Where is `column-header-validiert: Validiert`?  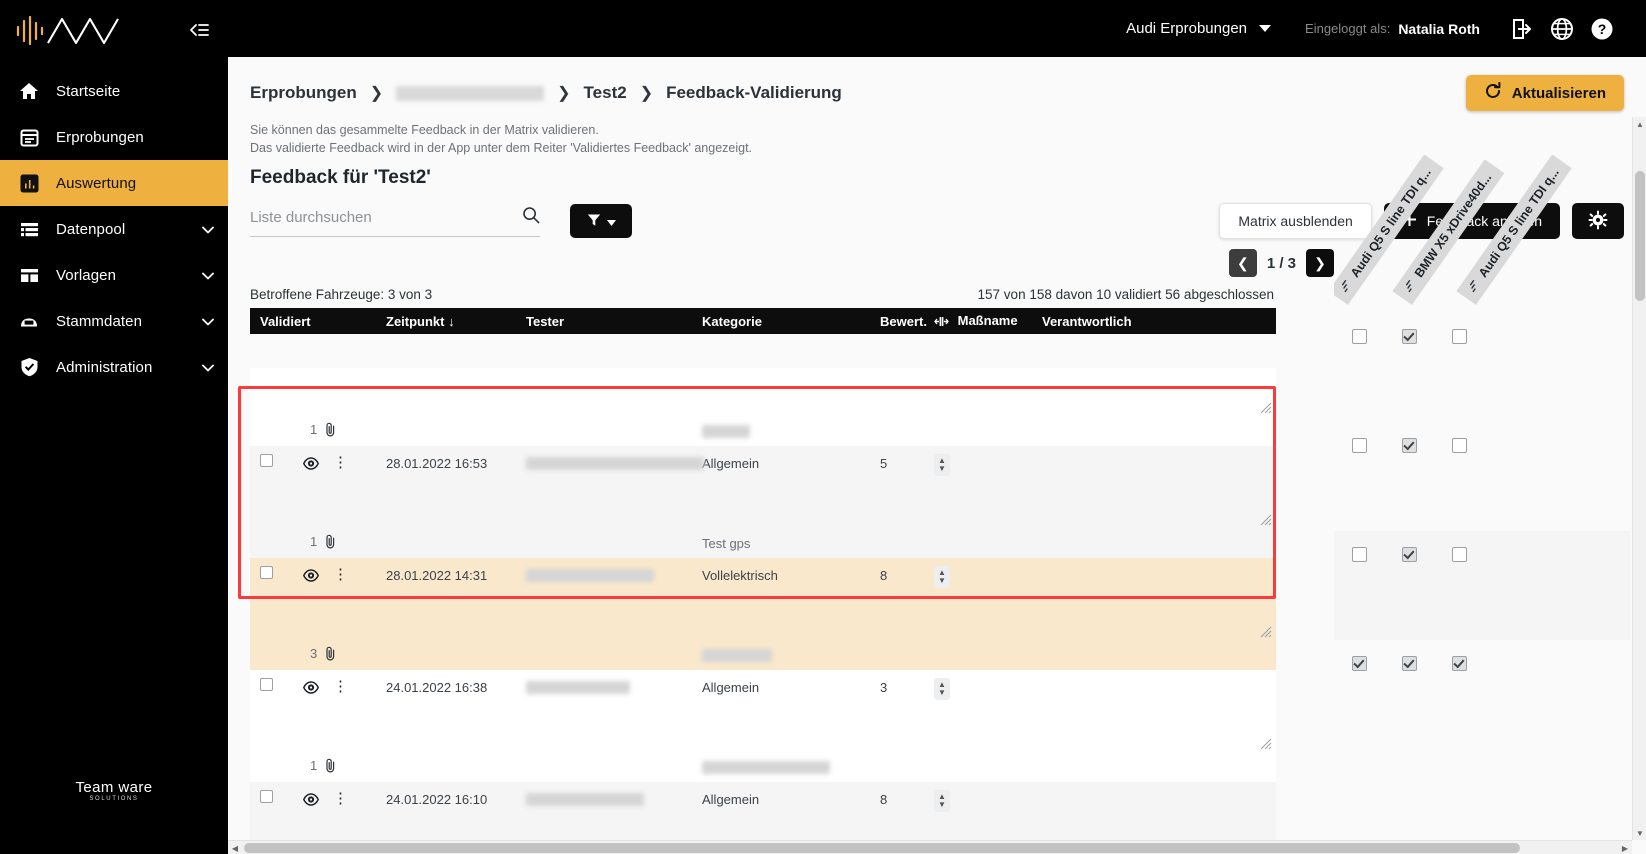
column-header-validiert: Validiert is located at coordinates (315, 321).